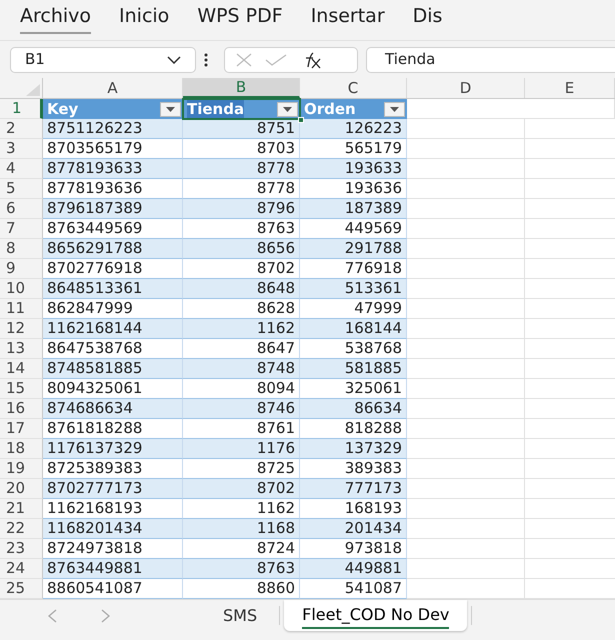 This screenshot has width=615, height=640. I want to click on menu-tab: Insertar, so click(347, 18).